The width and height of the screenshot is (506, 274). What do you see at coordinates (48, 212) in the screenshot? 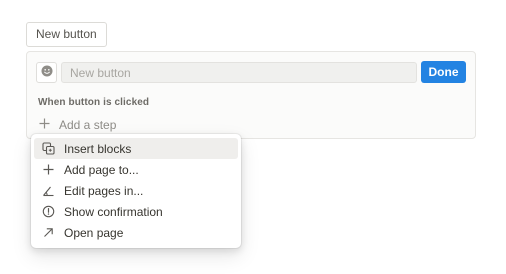
I see `confirmation-icon` at bounding box center [48, 212].